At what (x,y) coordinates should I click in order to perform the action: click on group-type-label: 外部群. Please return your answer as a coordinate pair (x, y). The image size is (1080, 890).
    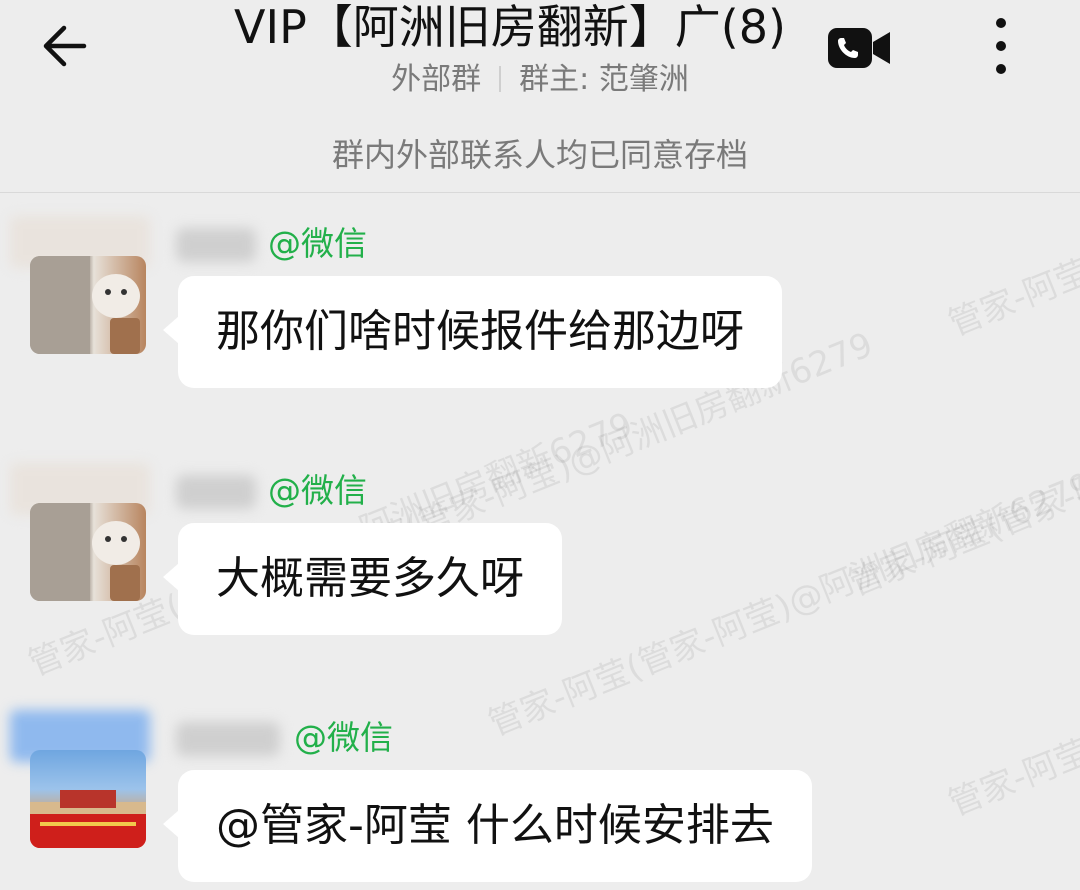
    Looking at the image, I should click on (436, 79).